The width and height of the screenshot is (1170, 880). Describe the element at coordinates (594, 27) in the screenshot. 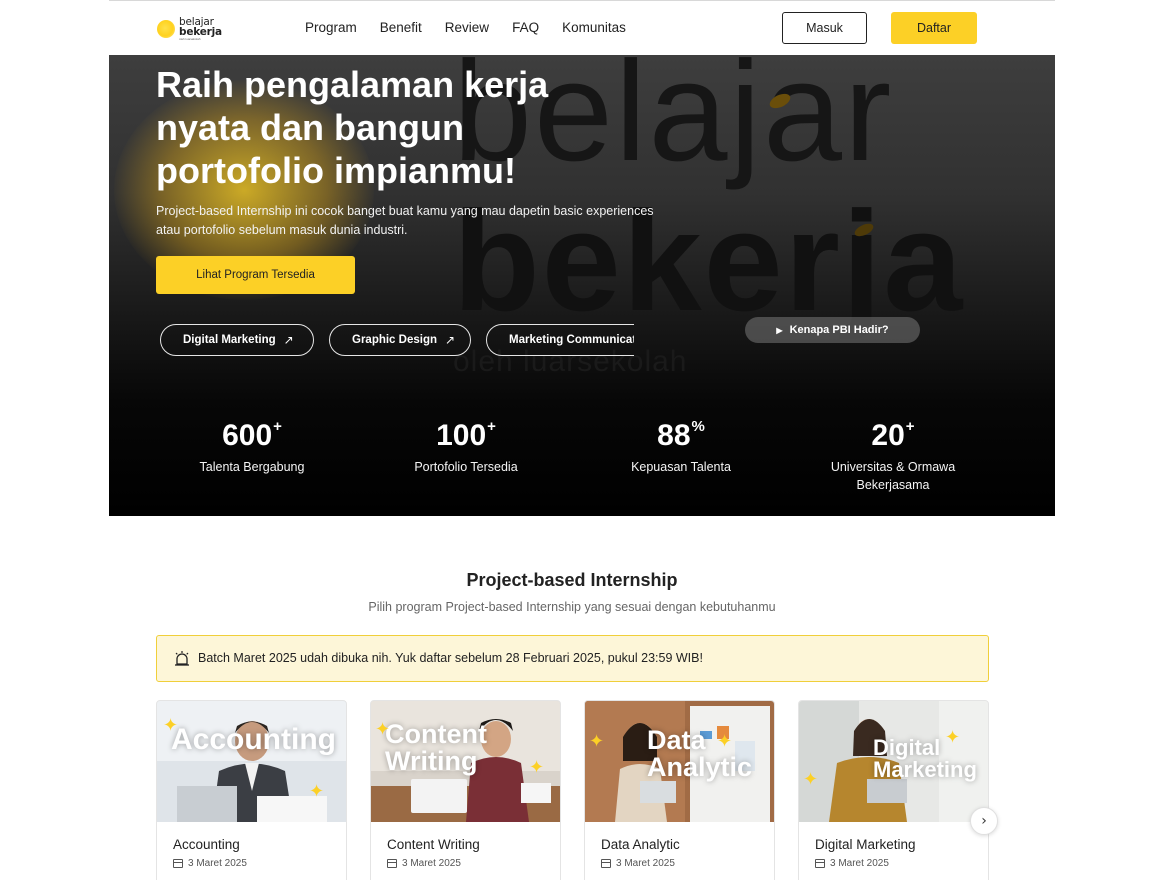

I see `nav-link-komunitas: Komunitas` at that location.